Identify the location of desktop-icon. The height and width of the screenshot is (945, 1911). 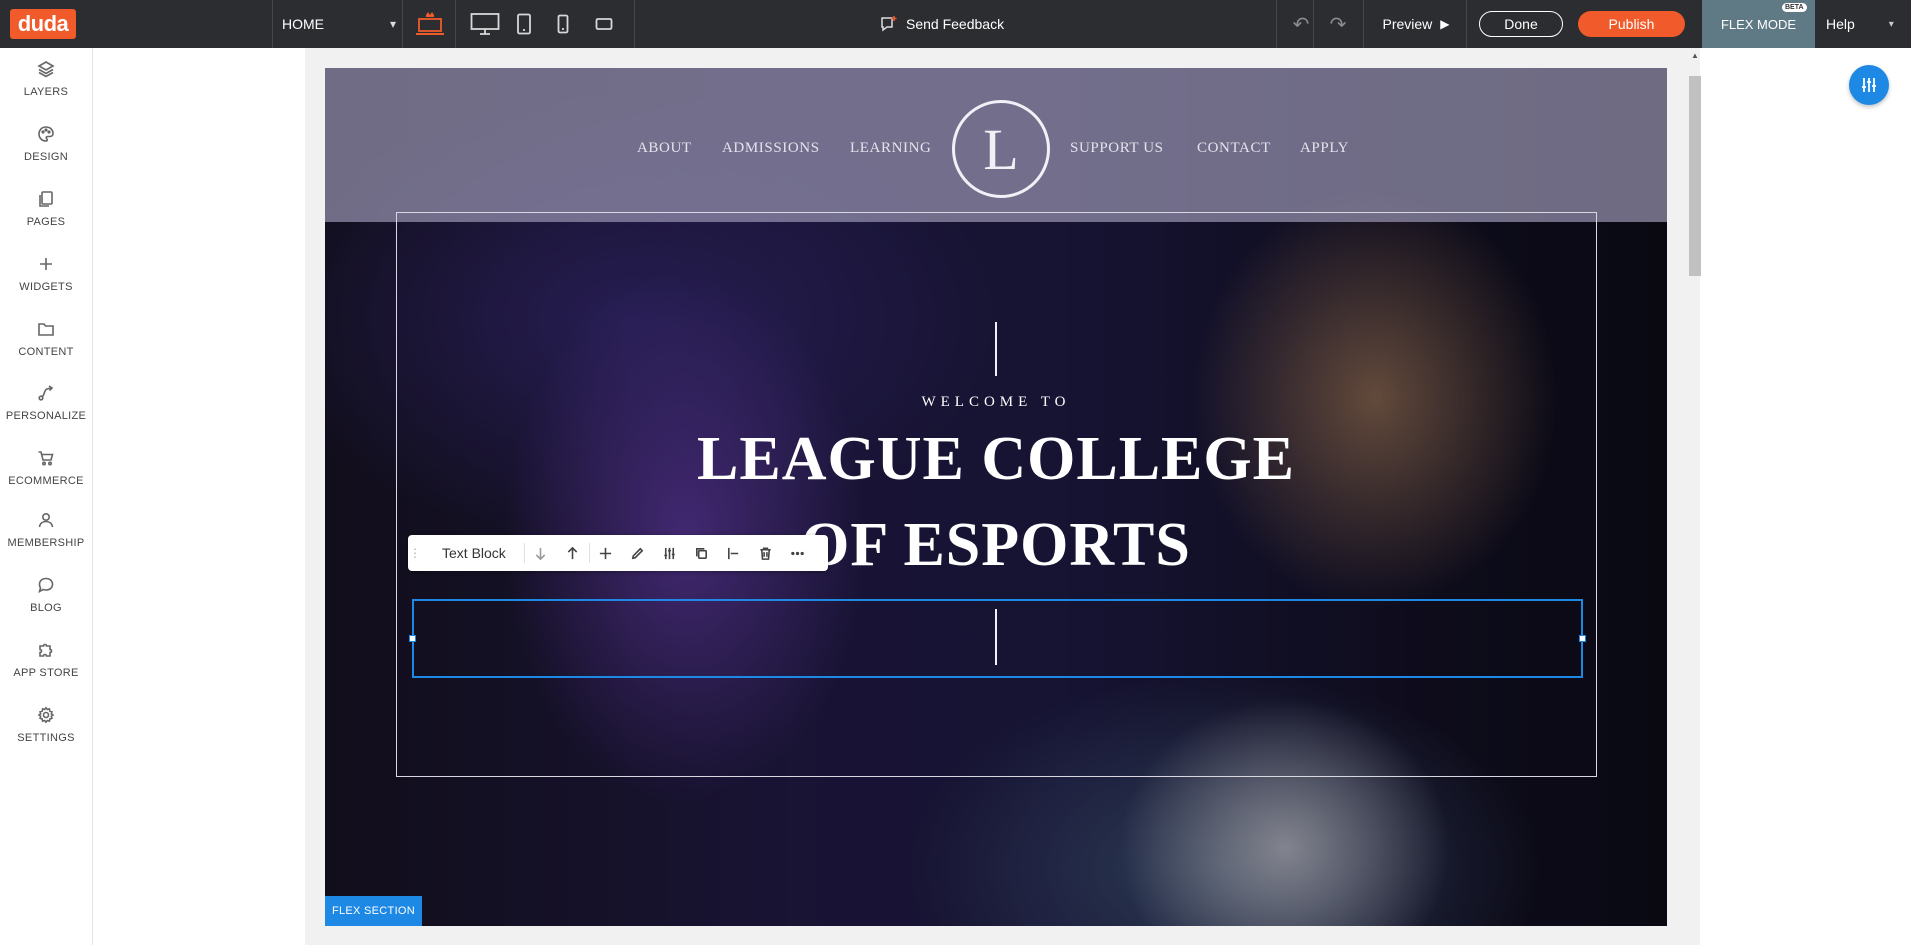
(485, 24).